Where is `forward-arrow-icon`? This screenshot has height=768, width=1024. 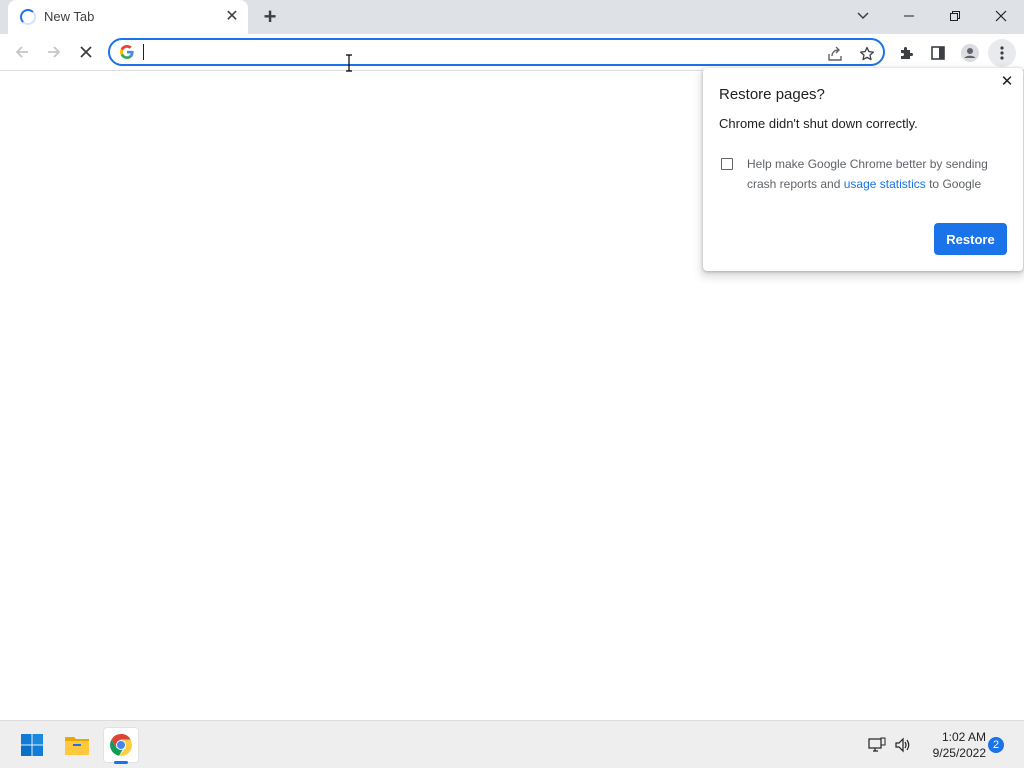 forward-arrow-icon is located at coordinates (54, 52).